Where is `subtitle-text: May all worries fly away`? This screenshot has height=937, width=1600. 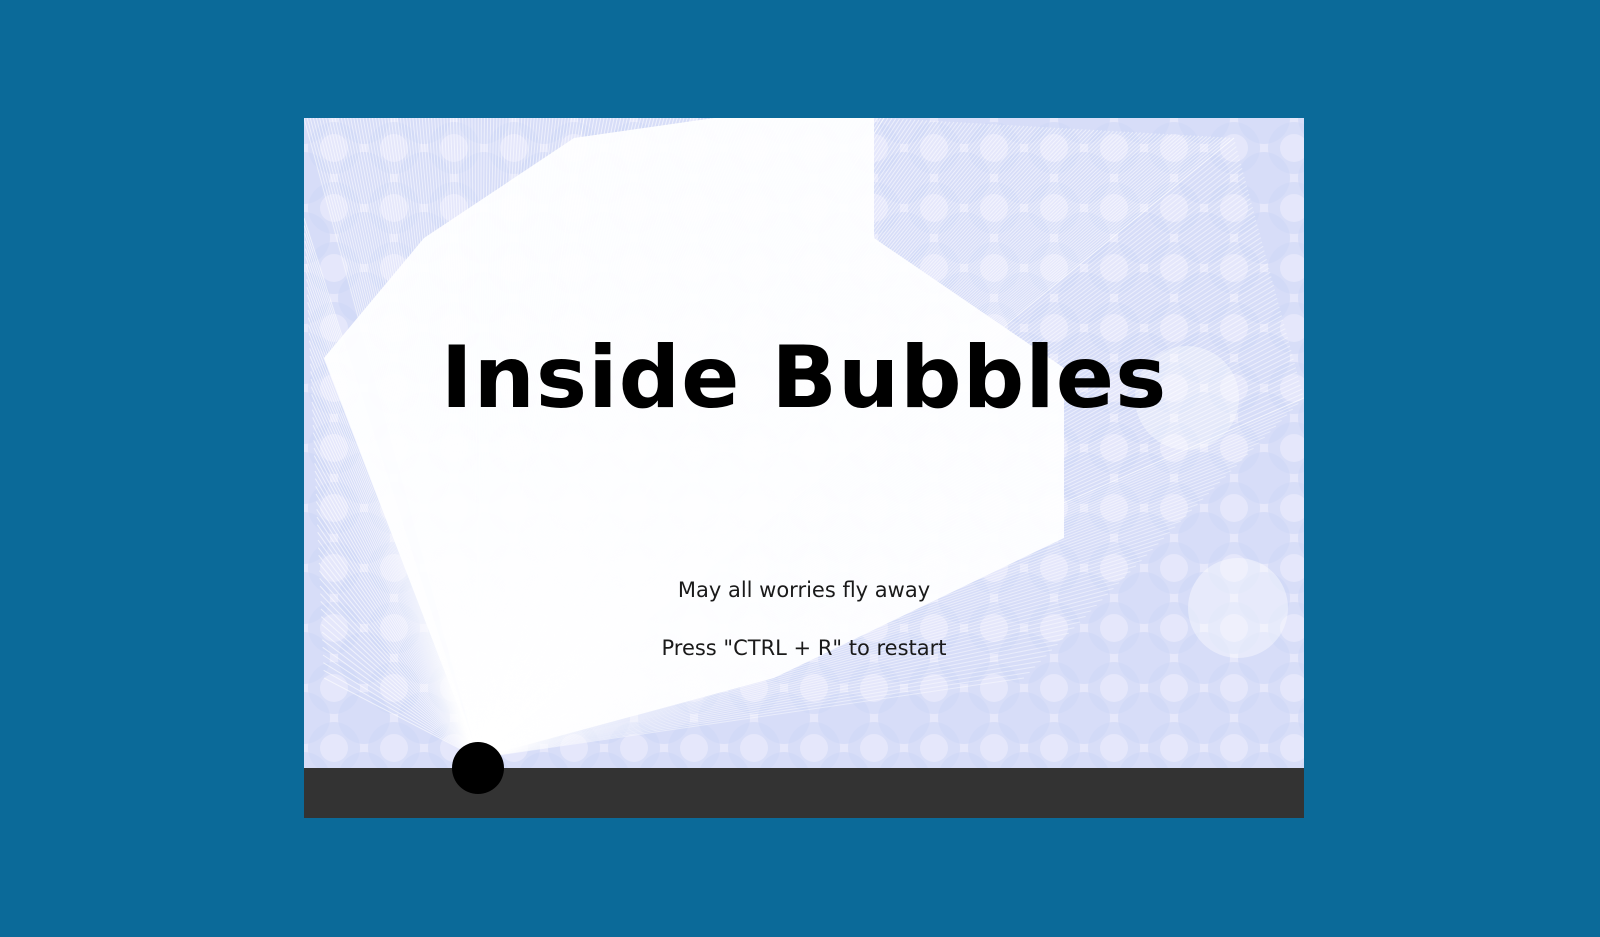 subtitle-text: May all worries fly away is located at coordinates (804, 590).